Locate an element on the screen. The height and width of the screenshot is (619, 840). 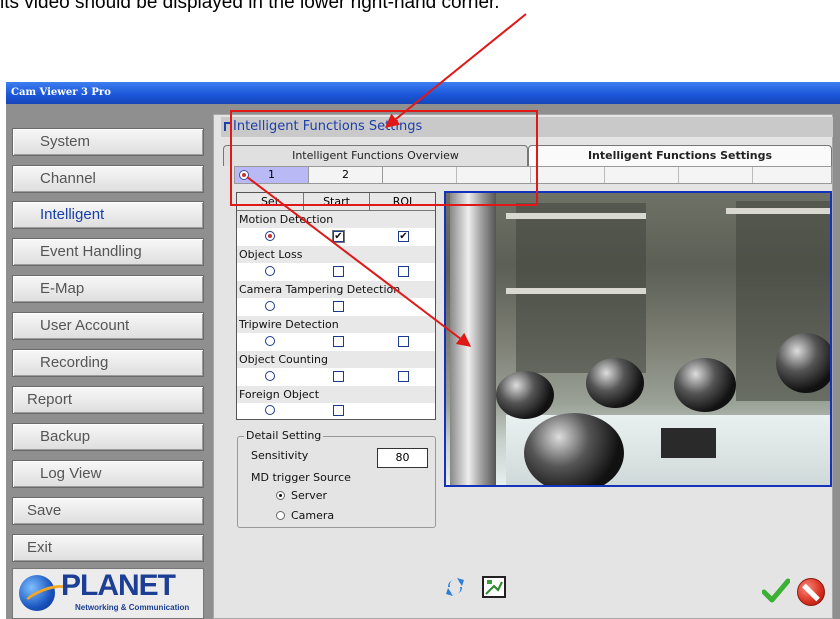
planet-logo: PLANET Networking & Communication is located at coordinates (108, 593).